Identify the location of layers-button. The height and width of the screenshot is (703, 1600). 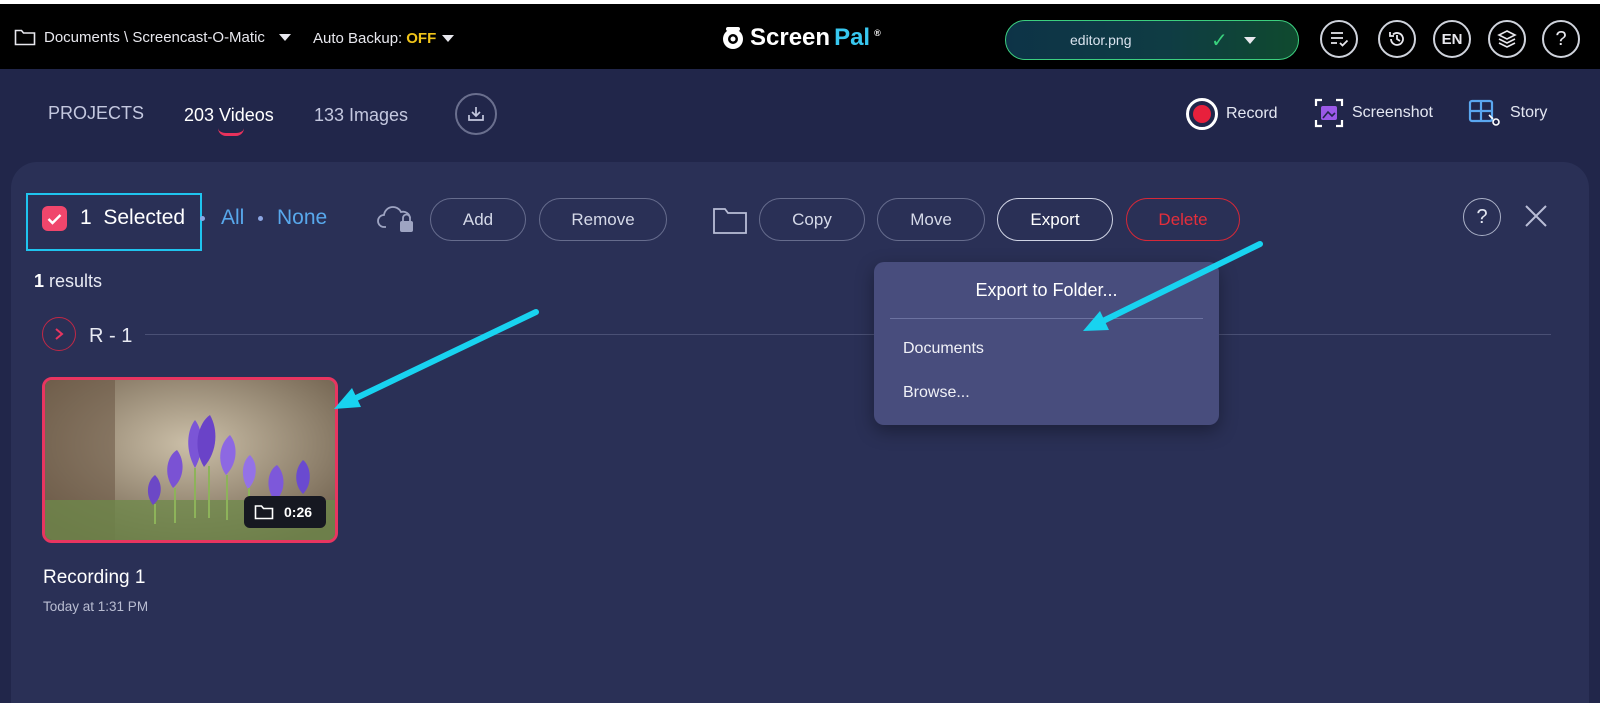
(1507, 39).